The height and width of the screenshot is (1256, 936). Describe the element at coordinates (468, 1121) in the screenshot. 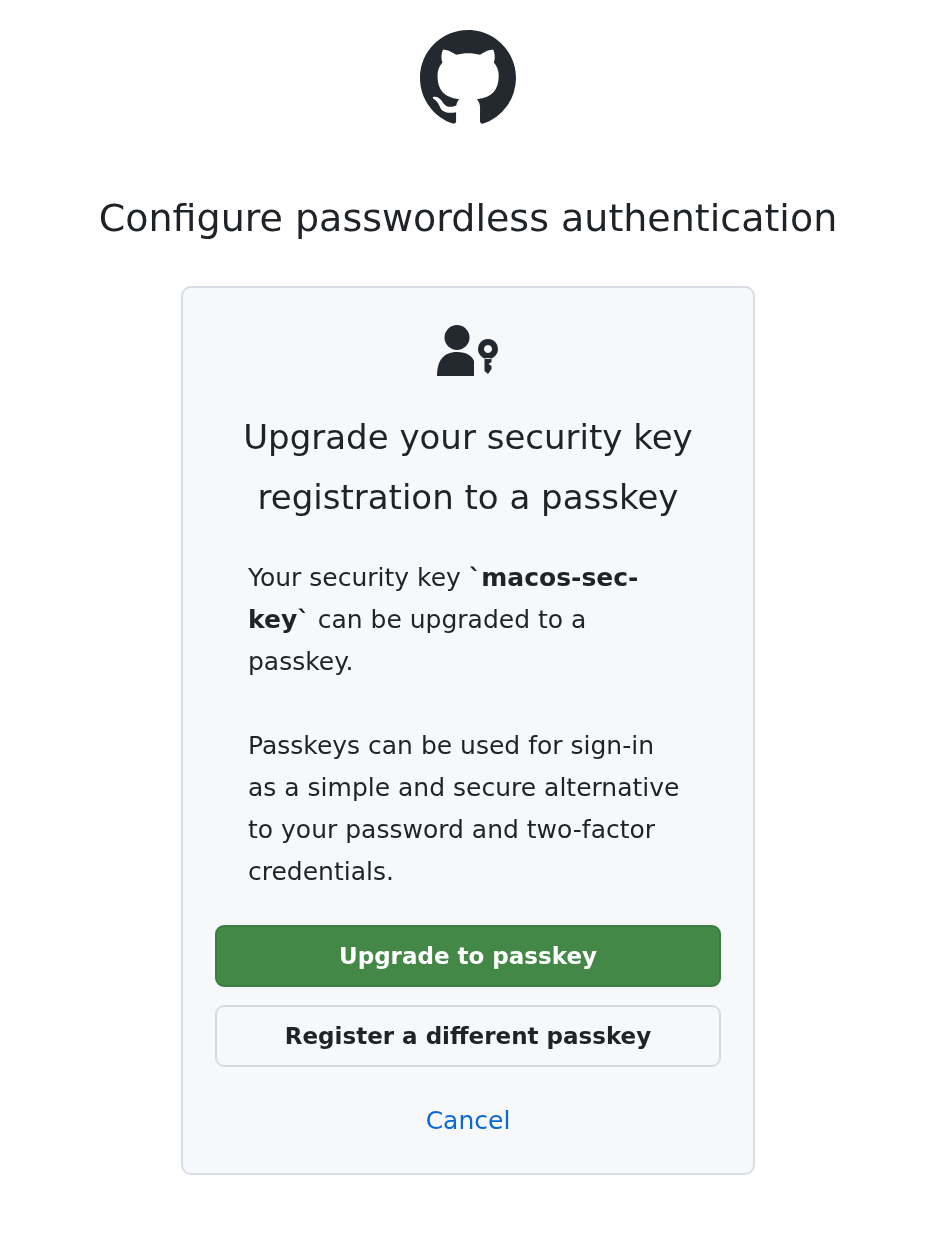

I see `cancel-link: Cancel` at that location.